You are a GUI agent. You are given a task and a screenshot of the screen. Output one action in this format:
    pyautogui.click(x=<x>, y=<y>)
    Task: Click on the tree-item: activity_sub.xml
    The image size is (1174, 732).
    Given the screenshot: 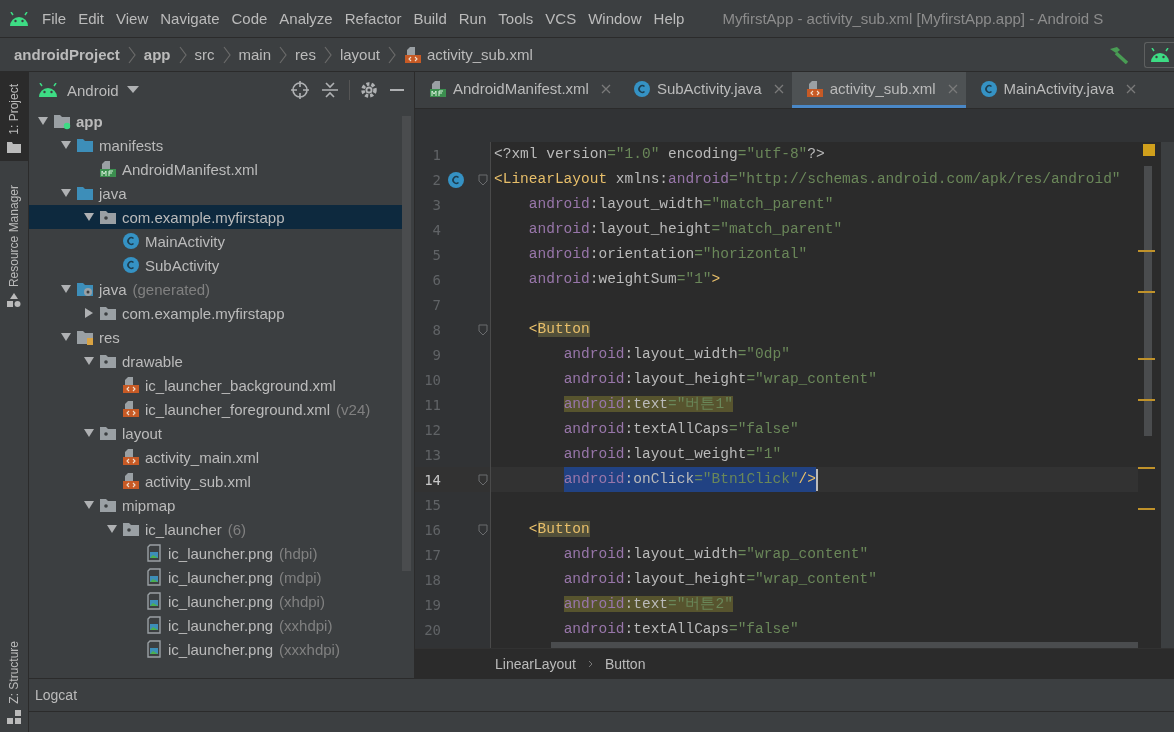 What is the action you would take?
    pyautogui.click(x=215, y=481)
    